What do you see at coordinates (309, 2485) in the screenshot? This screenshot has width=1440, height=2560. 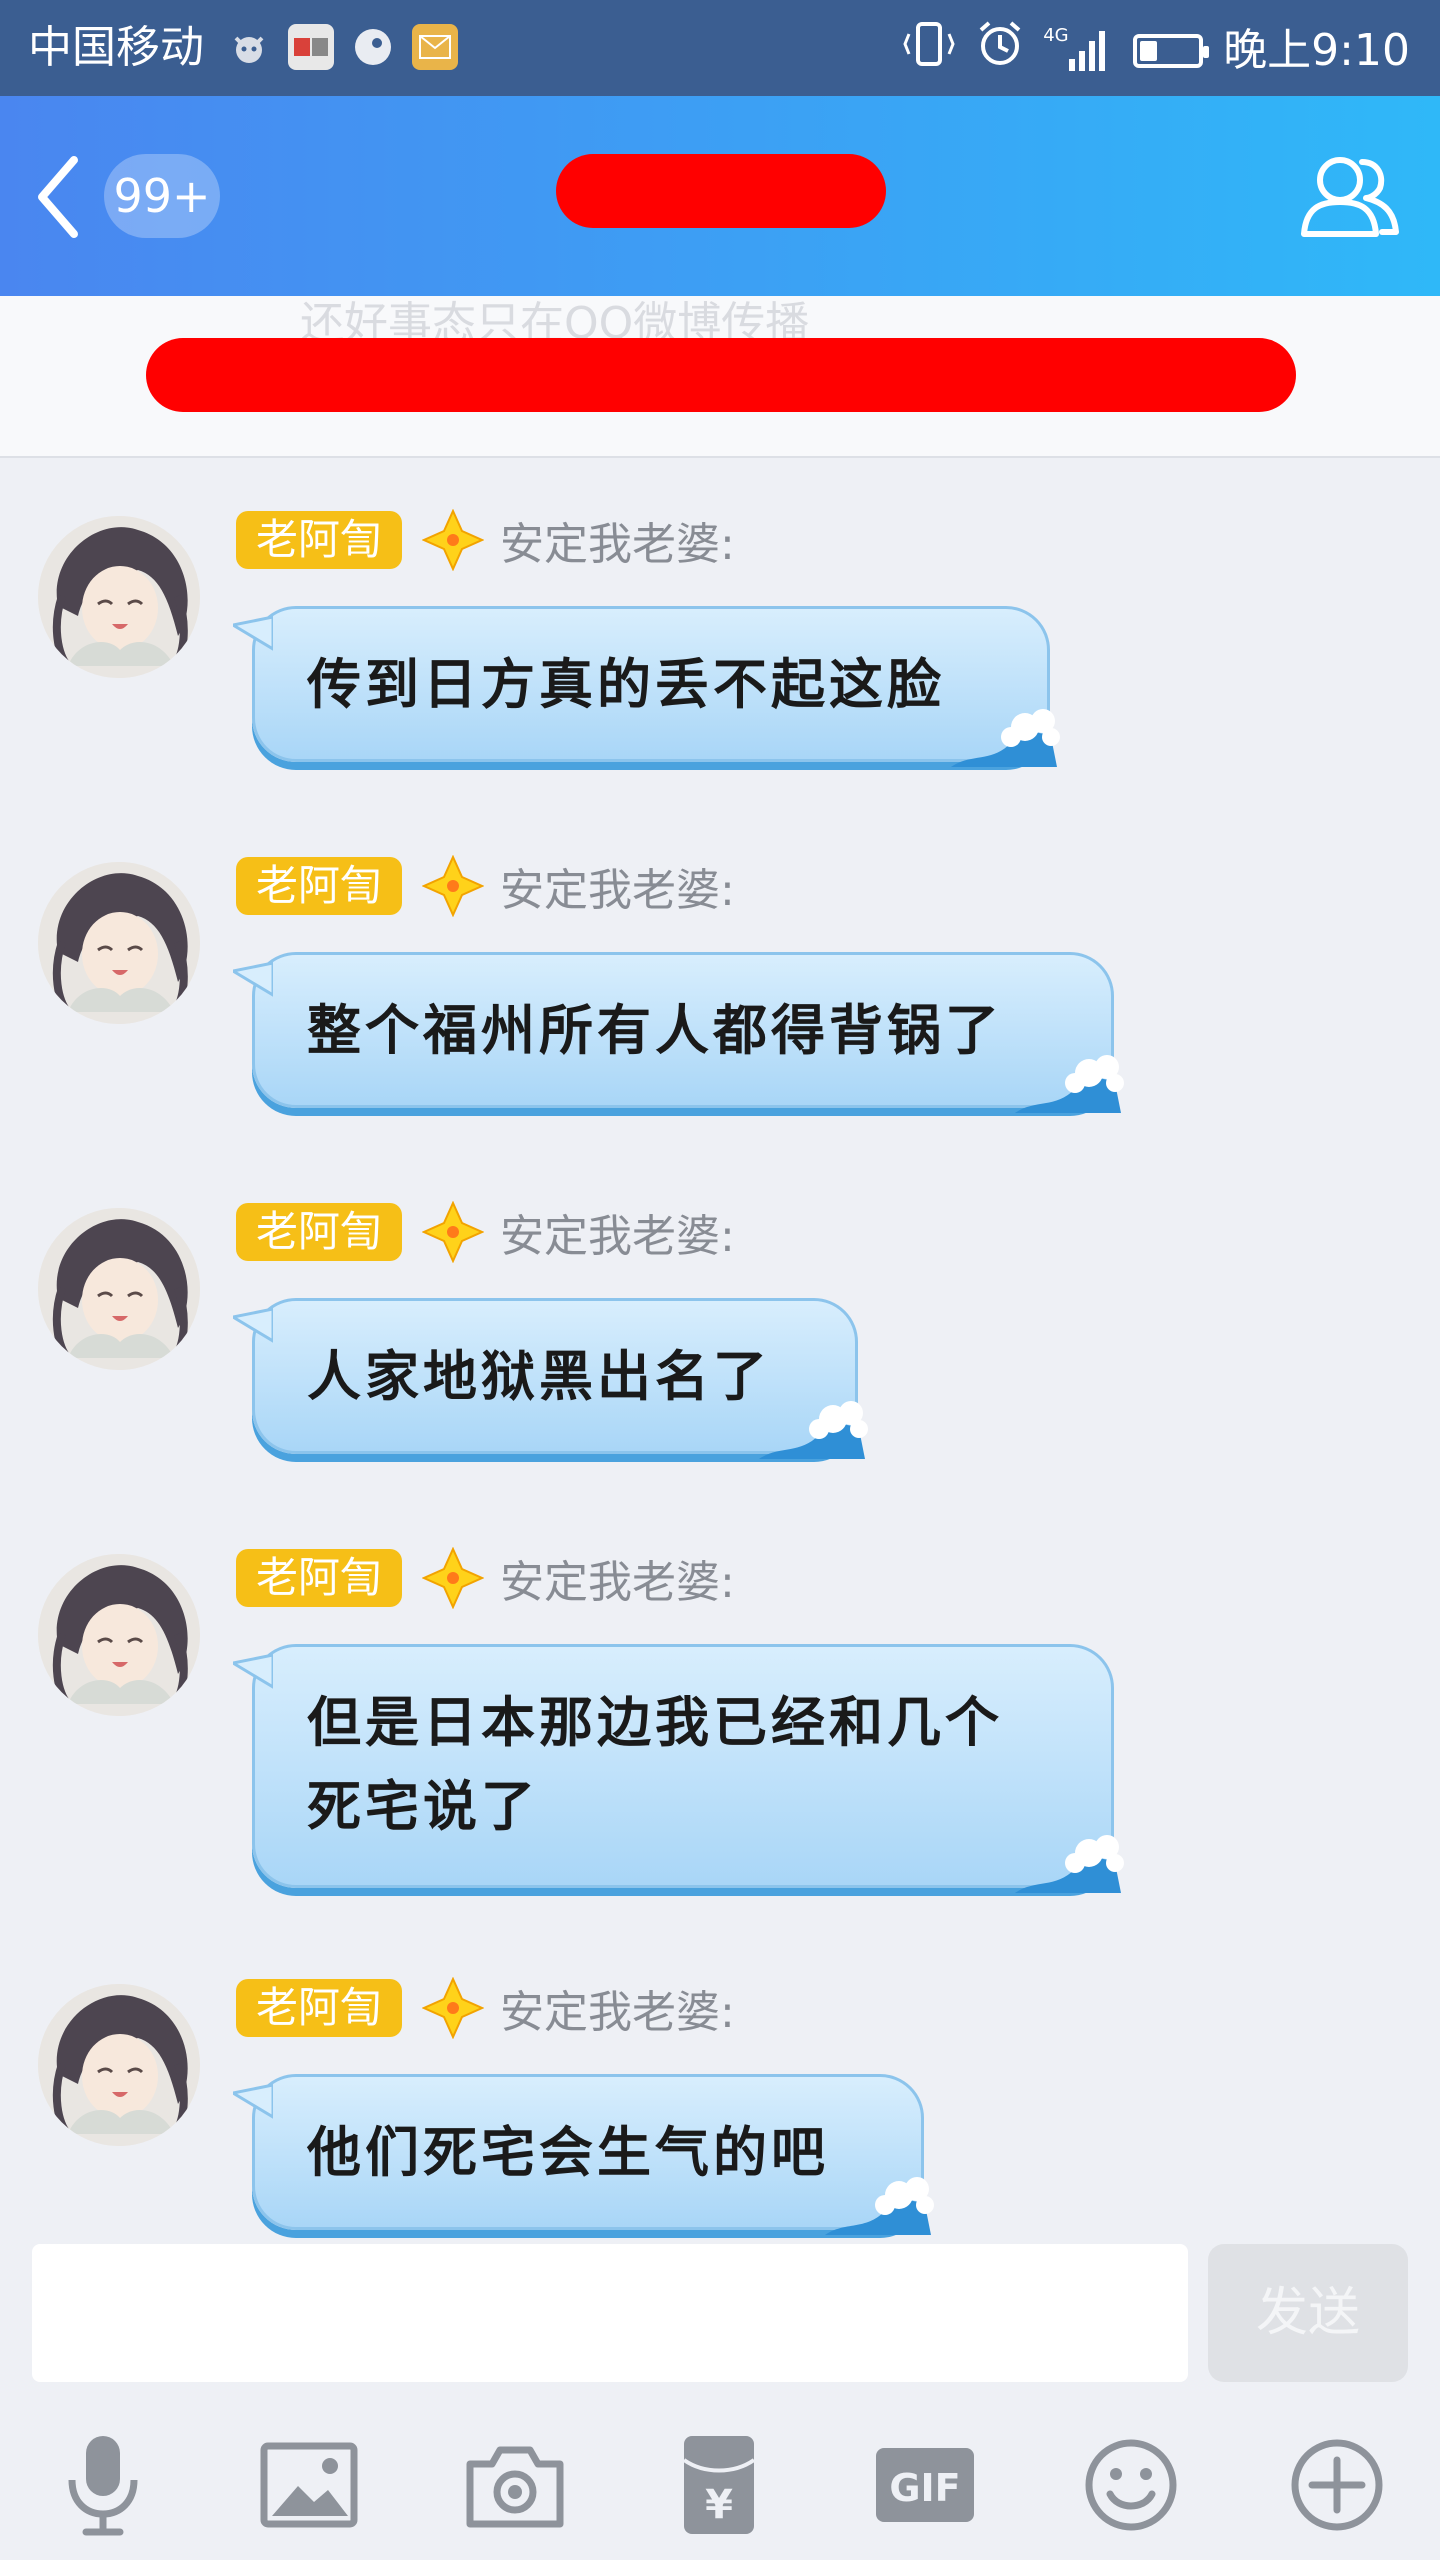 I see `image-icon` at bounding box center [309, 2485].